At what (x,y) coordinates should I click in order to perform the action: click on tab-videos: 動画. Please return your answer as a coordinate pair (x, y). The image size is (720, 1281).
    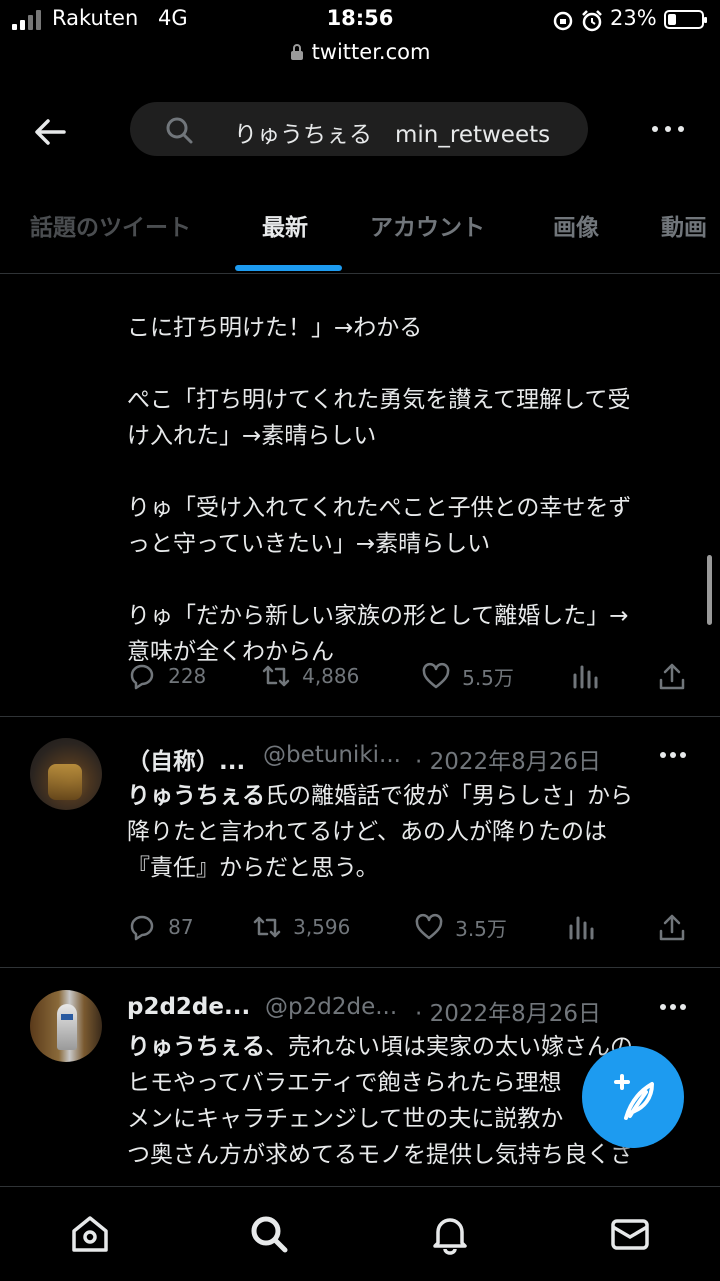
    Looking at the image, I should click on (684, 225).